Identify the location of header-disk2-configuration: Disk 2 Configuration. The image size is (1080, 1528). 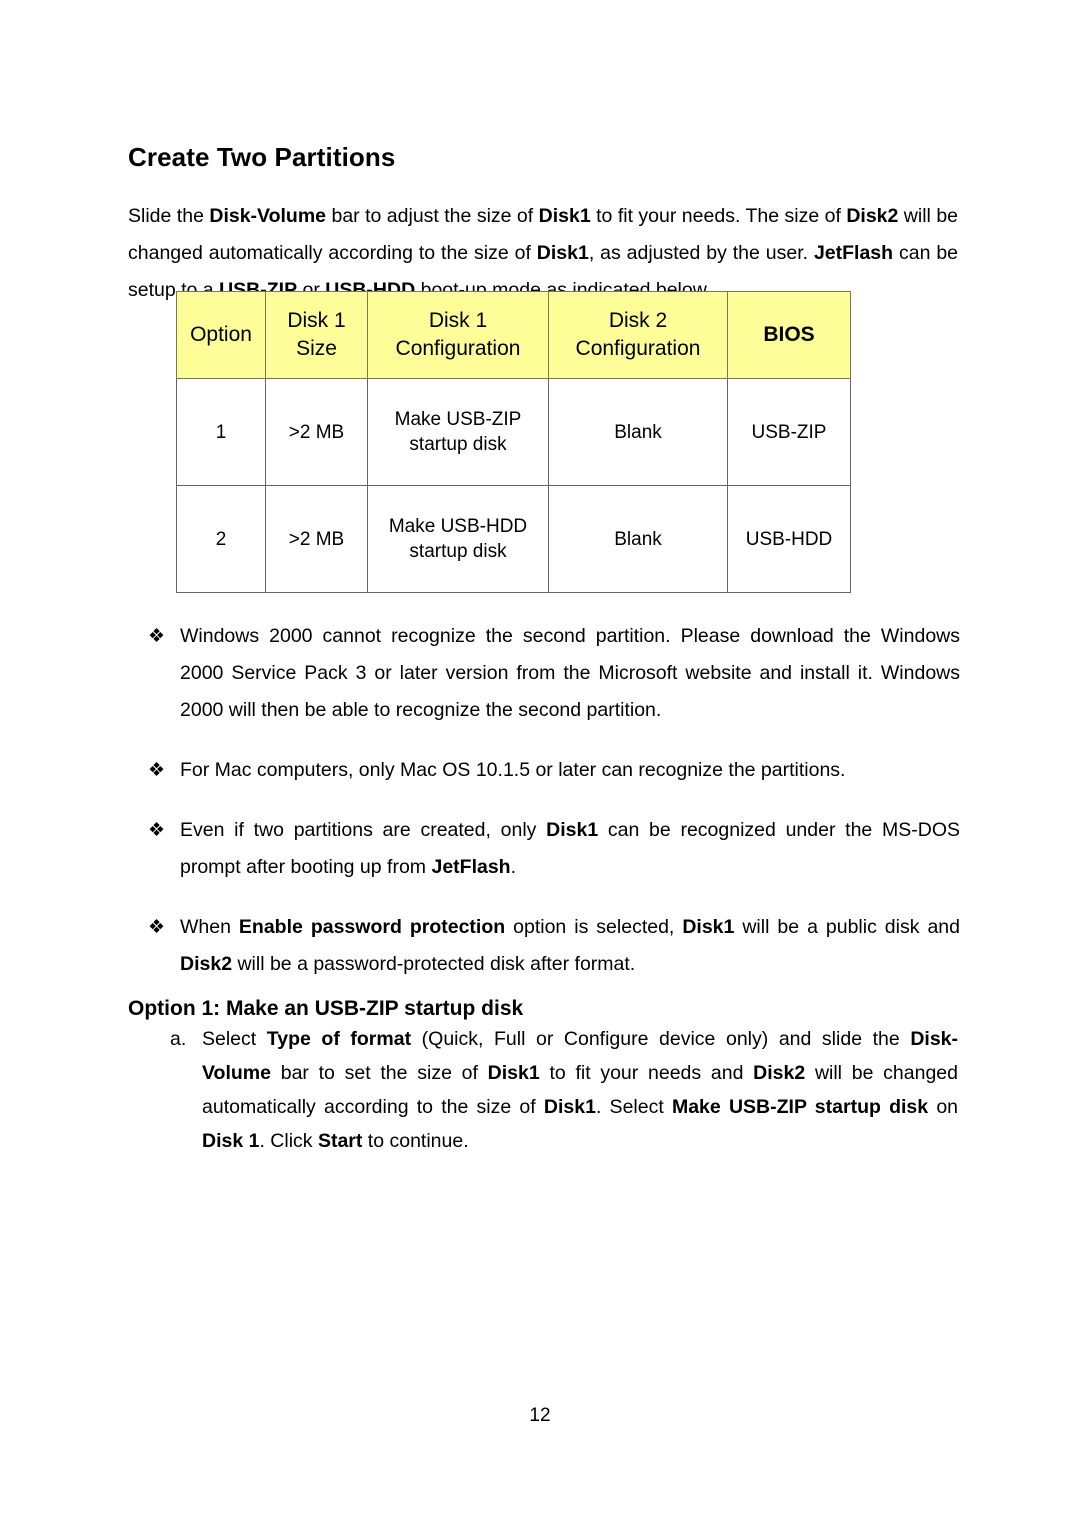
(638, 335).